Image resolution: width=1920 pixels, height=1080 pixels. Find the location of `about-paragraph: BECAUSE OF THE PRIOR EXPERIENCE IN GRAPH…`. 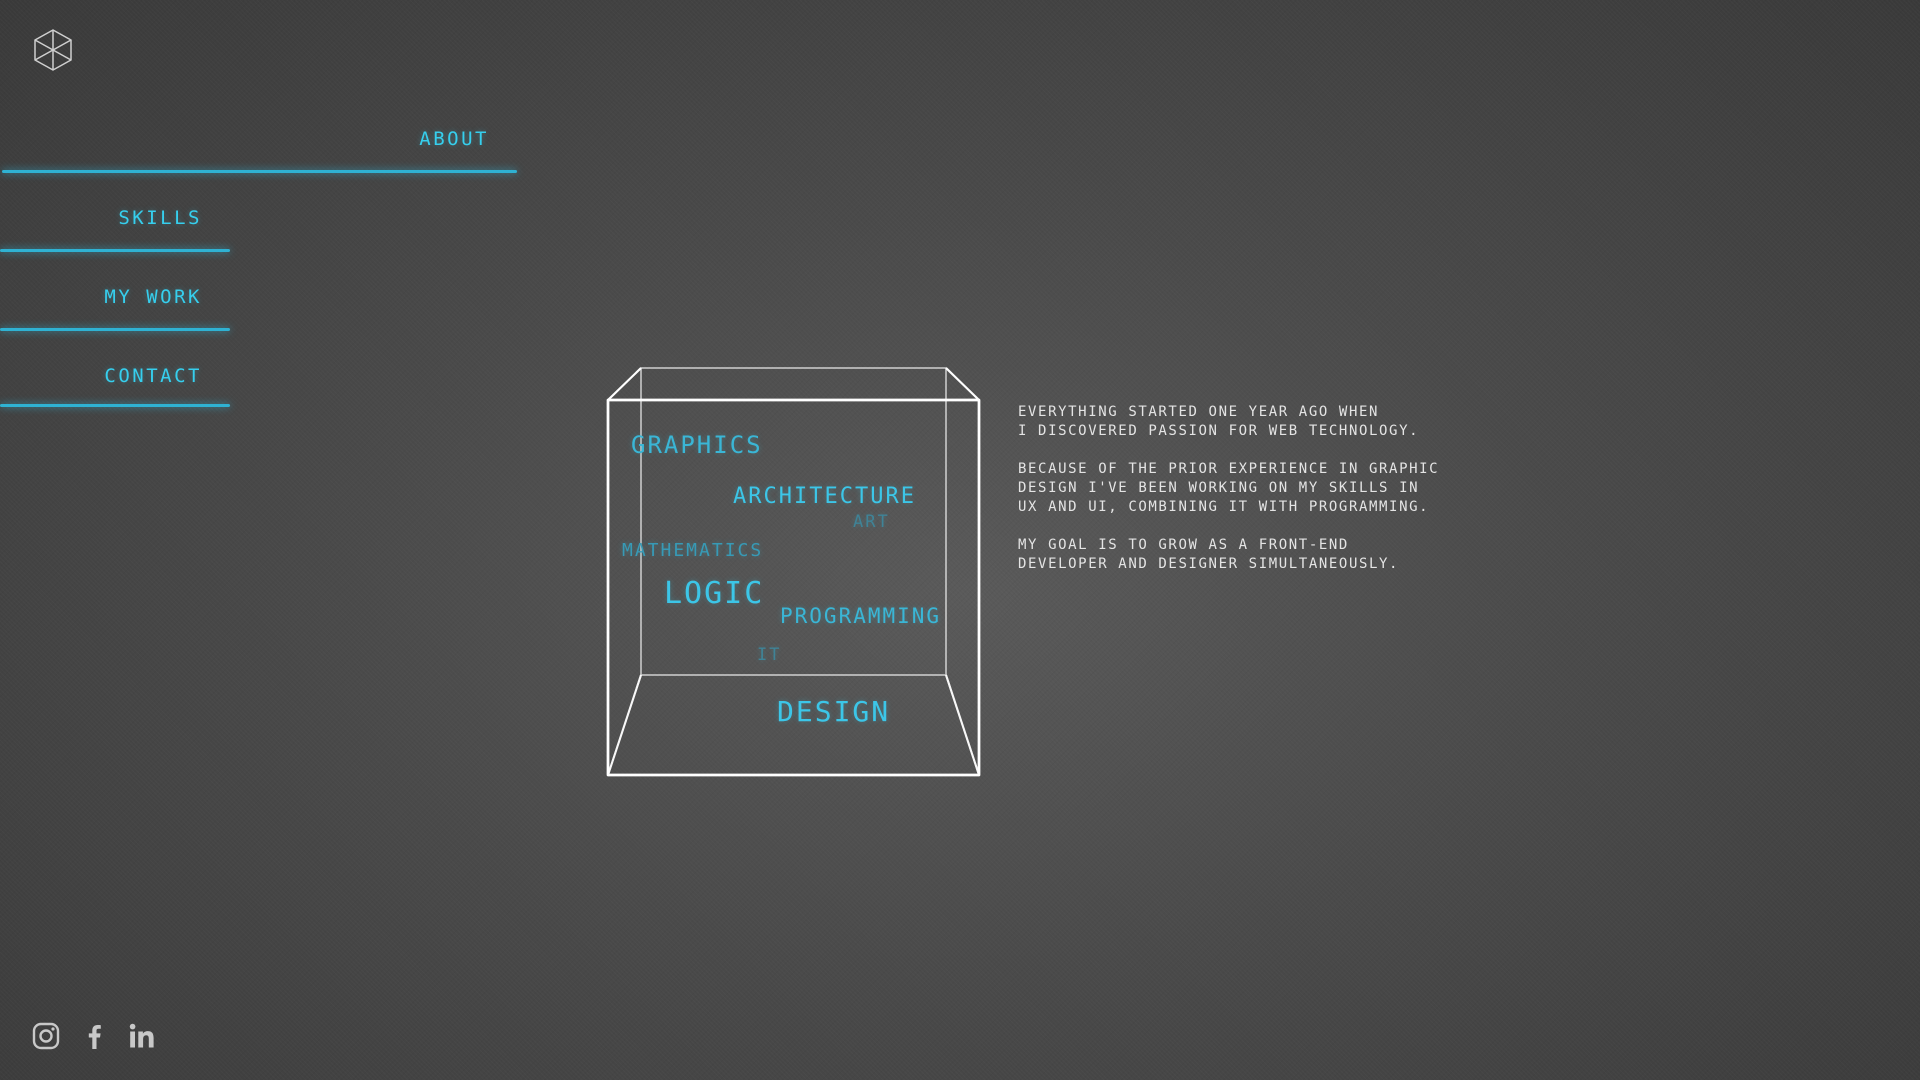

about-paragraph: BECAUSE OF THE PRIOR EXPERIENCE IN GRAPH… is located at coordinates (1229, 488).